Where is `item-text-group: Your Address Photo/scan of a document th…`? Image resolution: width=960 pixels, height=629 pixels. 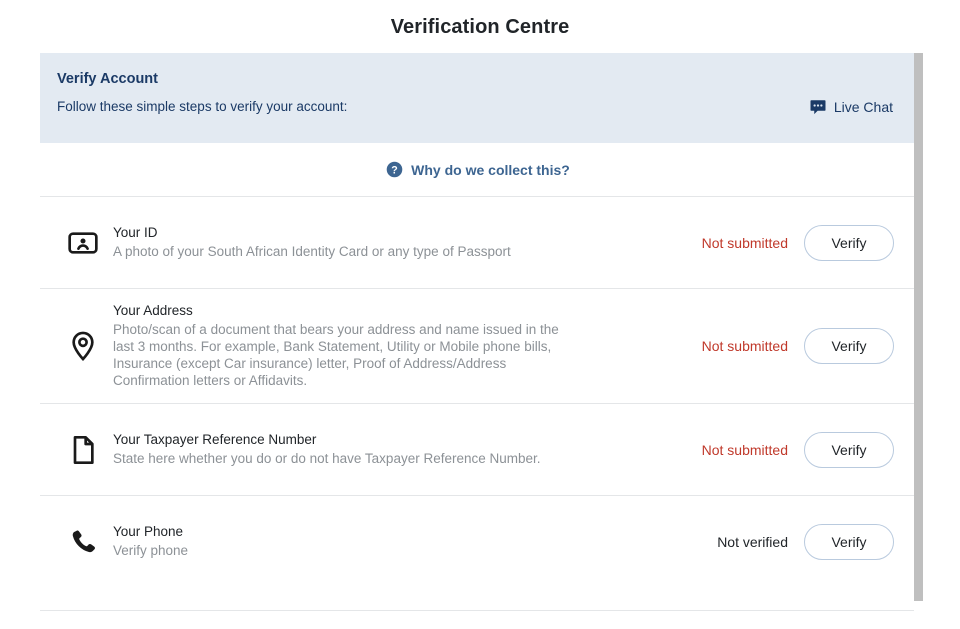
item-text-group: Your Address Photo/scan of a document th… is located at coordinates (337, 346).